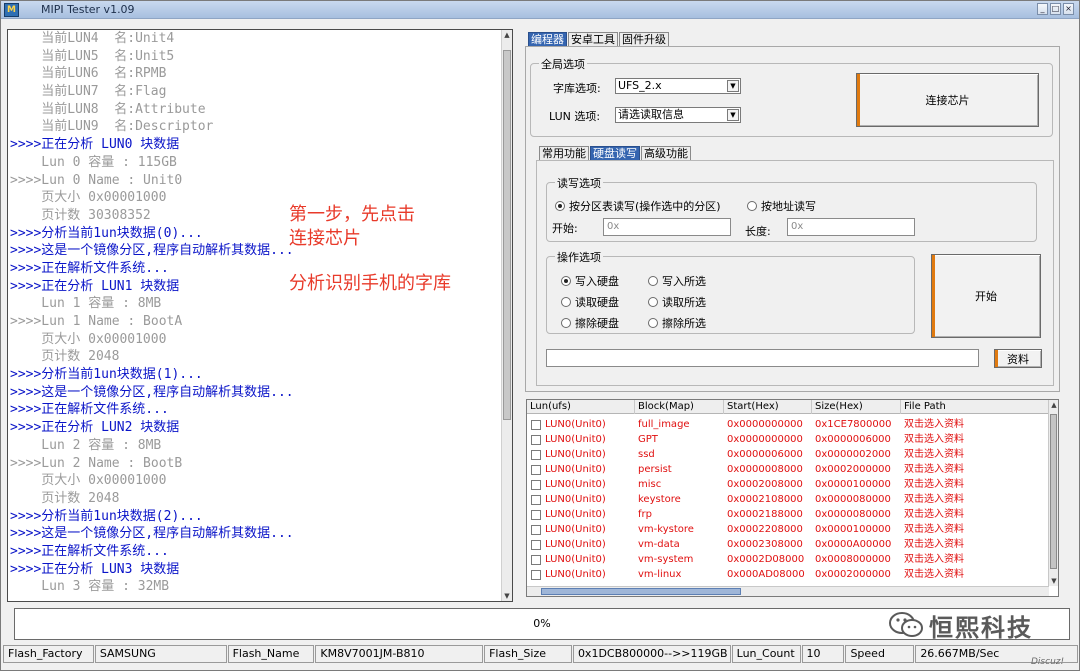  Describe the element at coordinates (851, 227) in the screenshot. I see `length-input: 0x` at that location.